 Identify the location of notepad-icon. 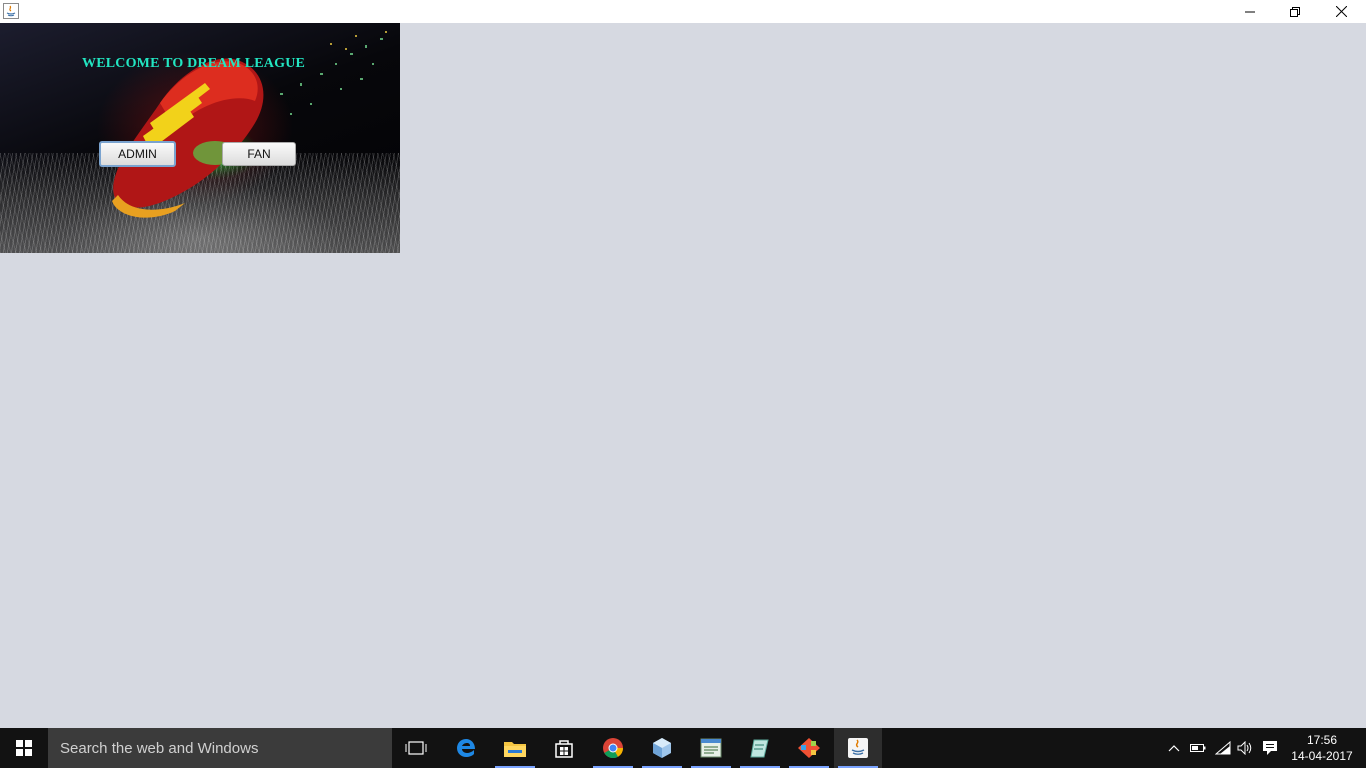
(711, 748).